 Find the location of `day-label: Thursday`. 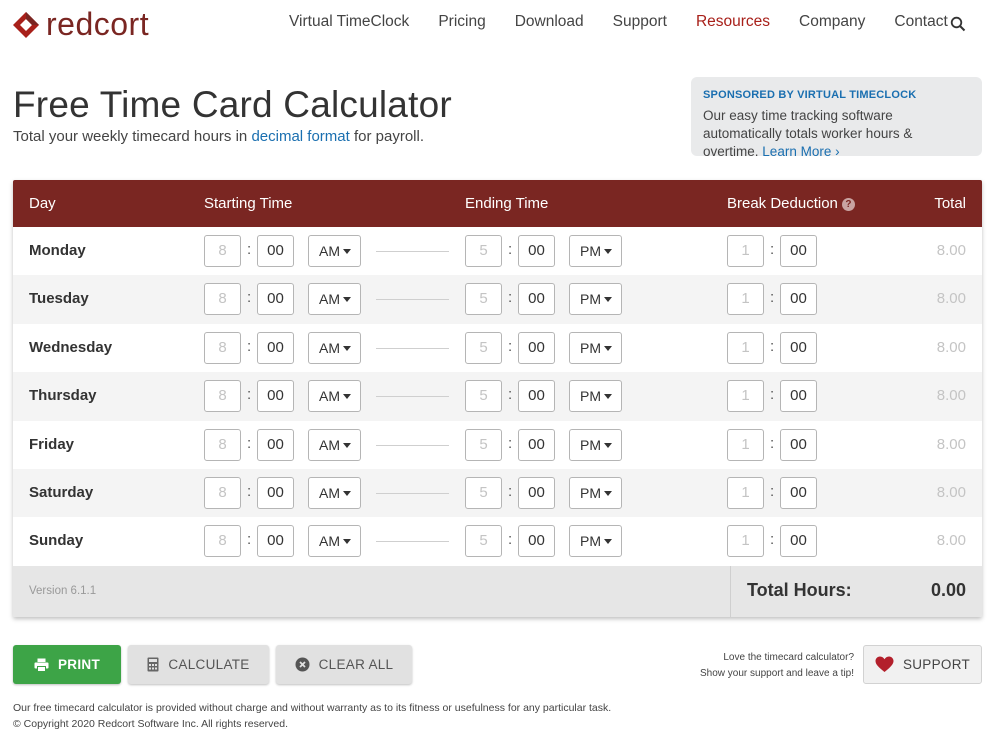

day-label: Thursday is located at coordinates (63, 396).